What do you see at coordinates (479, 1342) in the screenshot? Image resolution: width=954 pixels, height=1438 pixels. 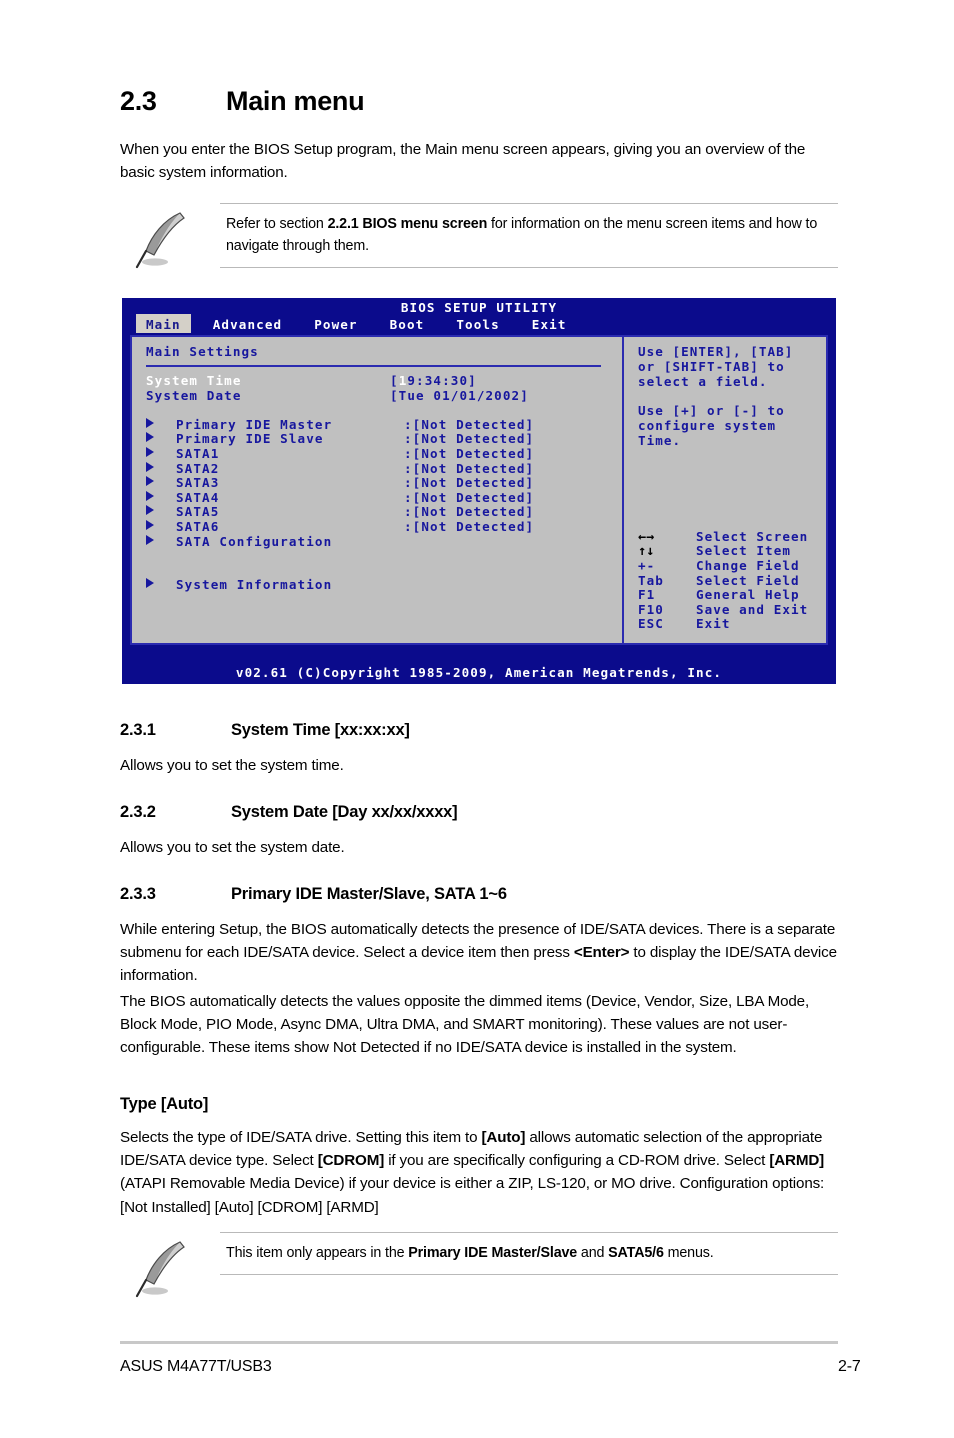 I see `footer-rule` at bounding box center [479, 1342].